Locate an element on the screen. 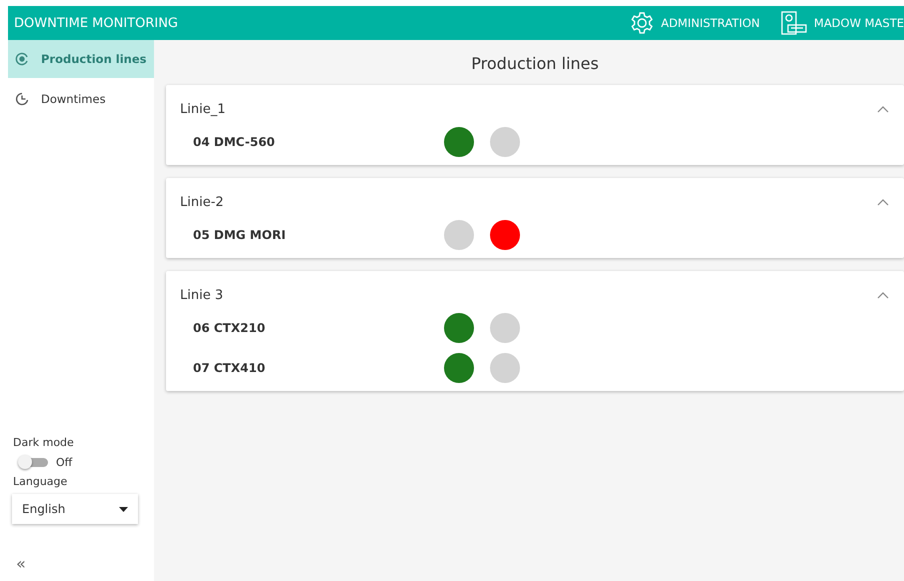  machine-name: 05 DMG MORI is located at coordinates (240, 235).